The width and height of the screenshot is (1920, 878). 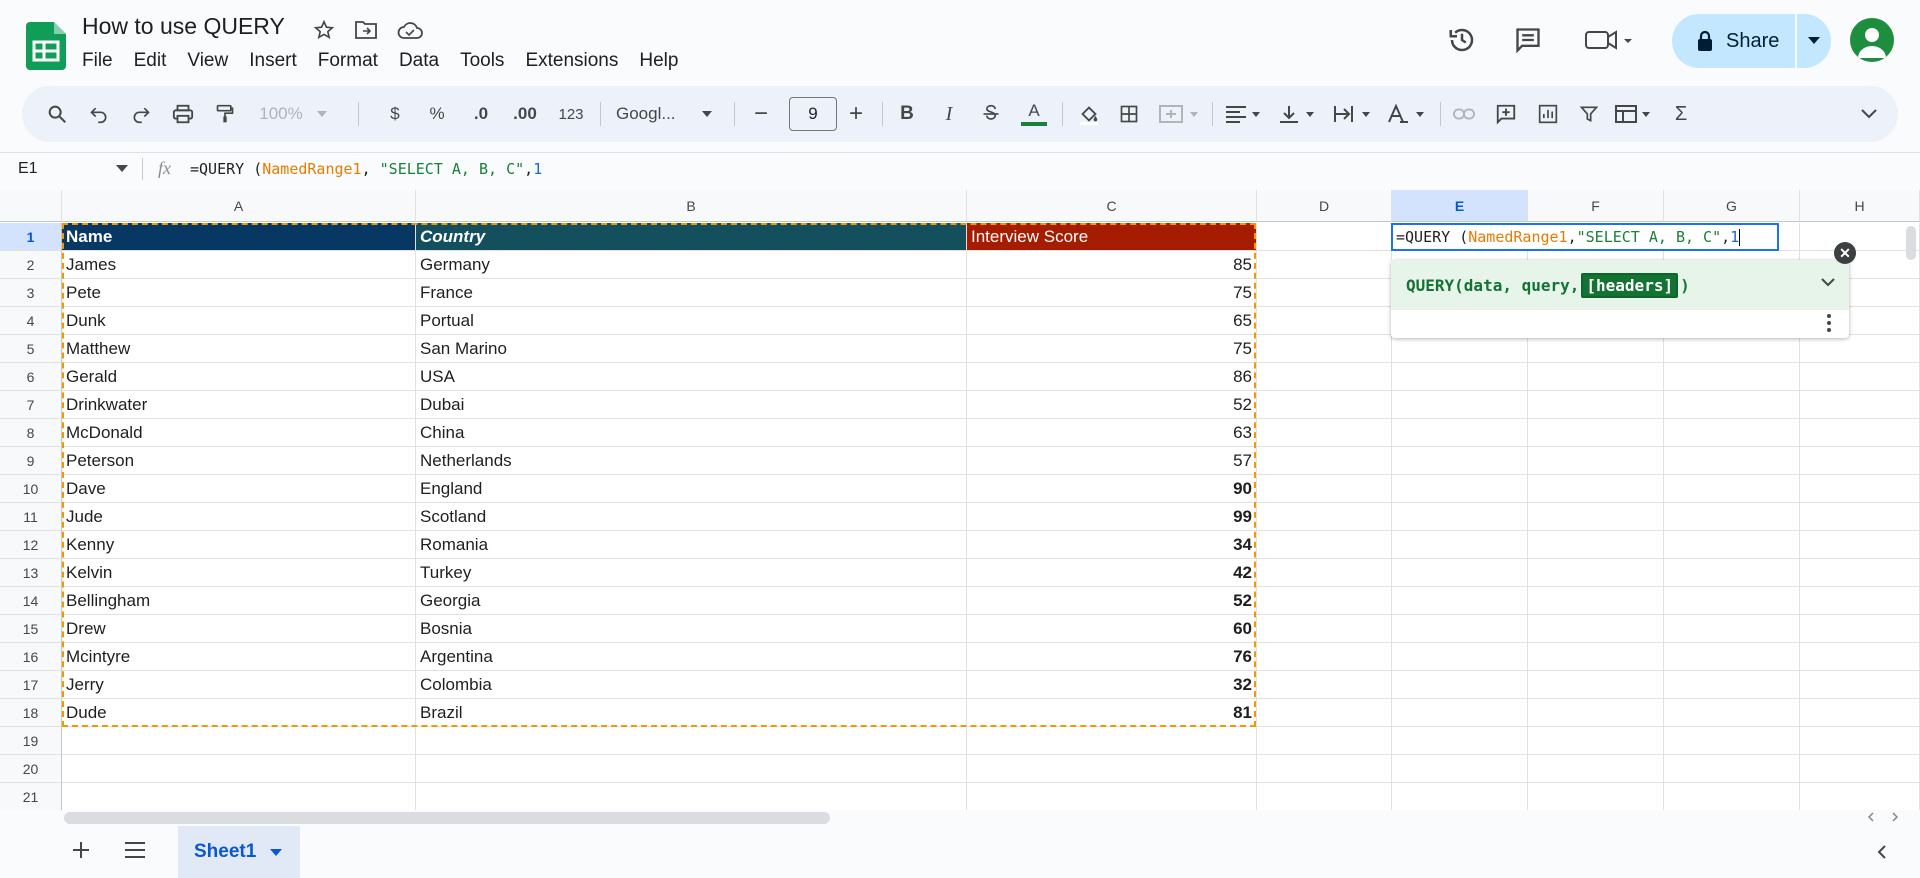 I want to click on share-dropdown-button, so click(x=1813, y=41).